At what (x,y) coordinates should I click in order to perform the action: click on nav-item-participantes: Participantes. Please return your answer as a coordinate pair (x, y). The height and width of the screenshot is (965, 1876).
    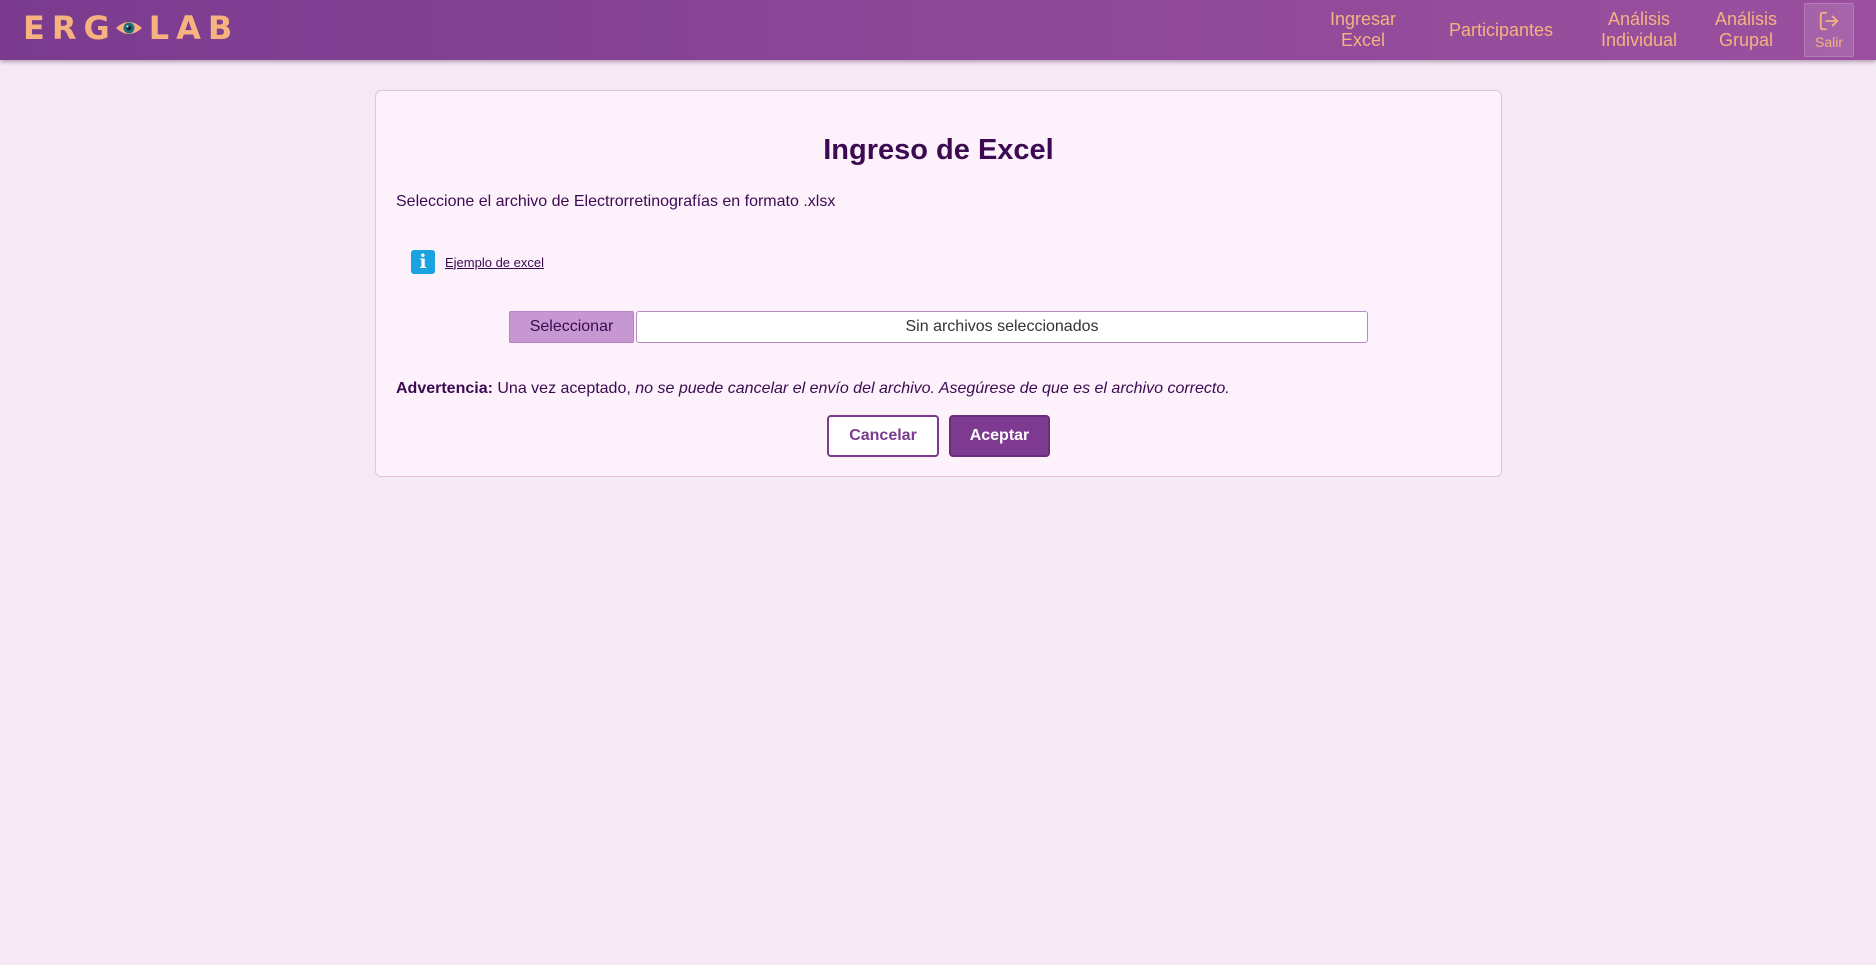
    Looking at the image, I should click on (1501, 30).